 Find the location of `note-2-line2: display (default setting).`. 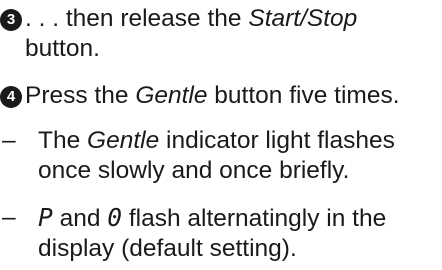

note-2-line2: display (default setting). is located at coordinates (167, 248).